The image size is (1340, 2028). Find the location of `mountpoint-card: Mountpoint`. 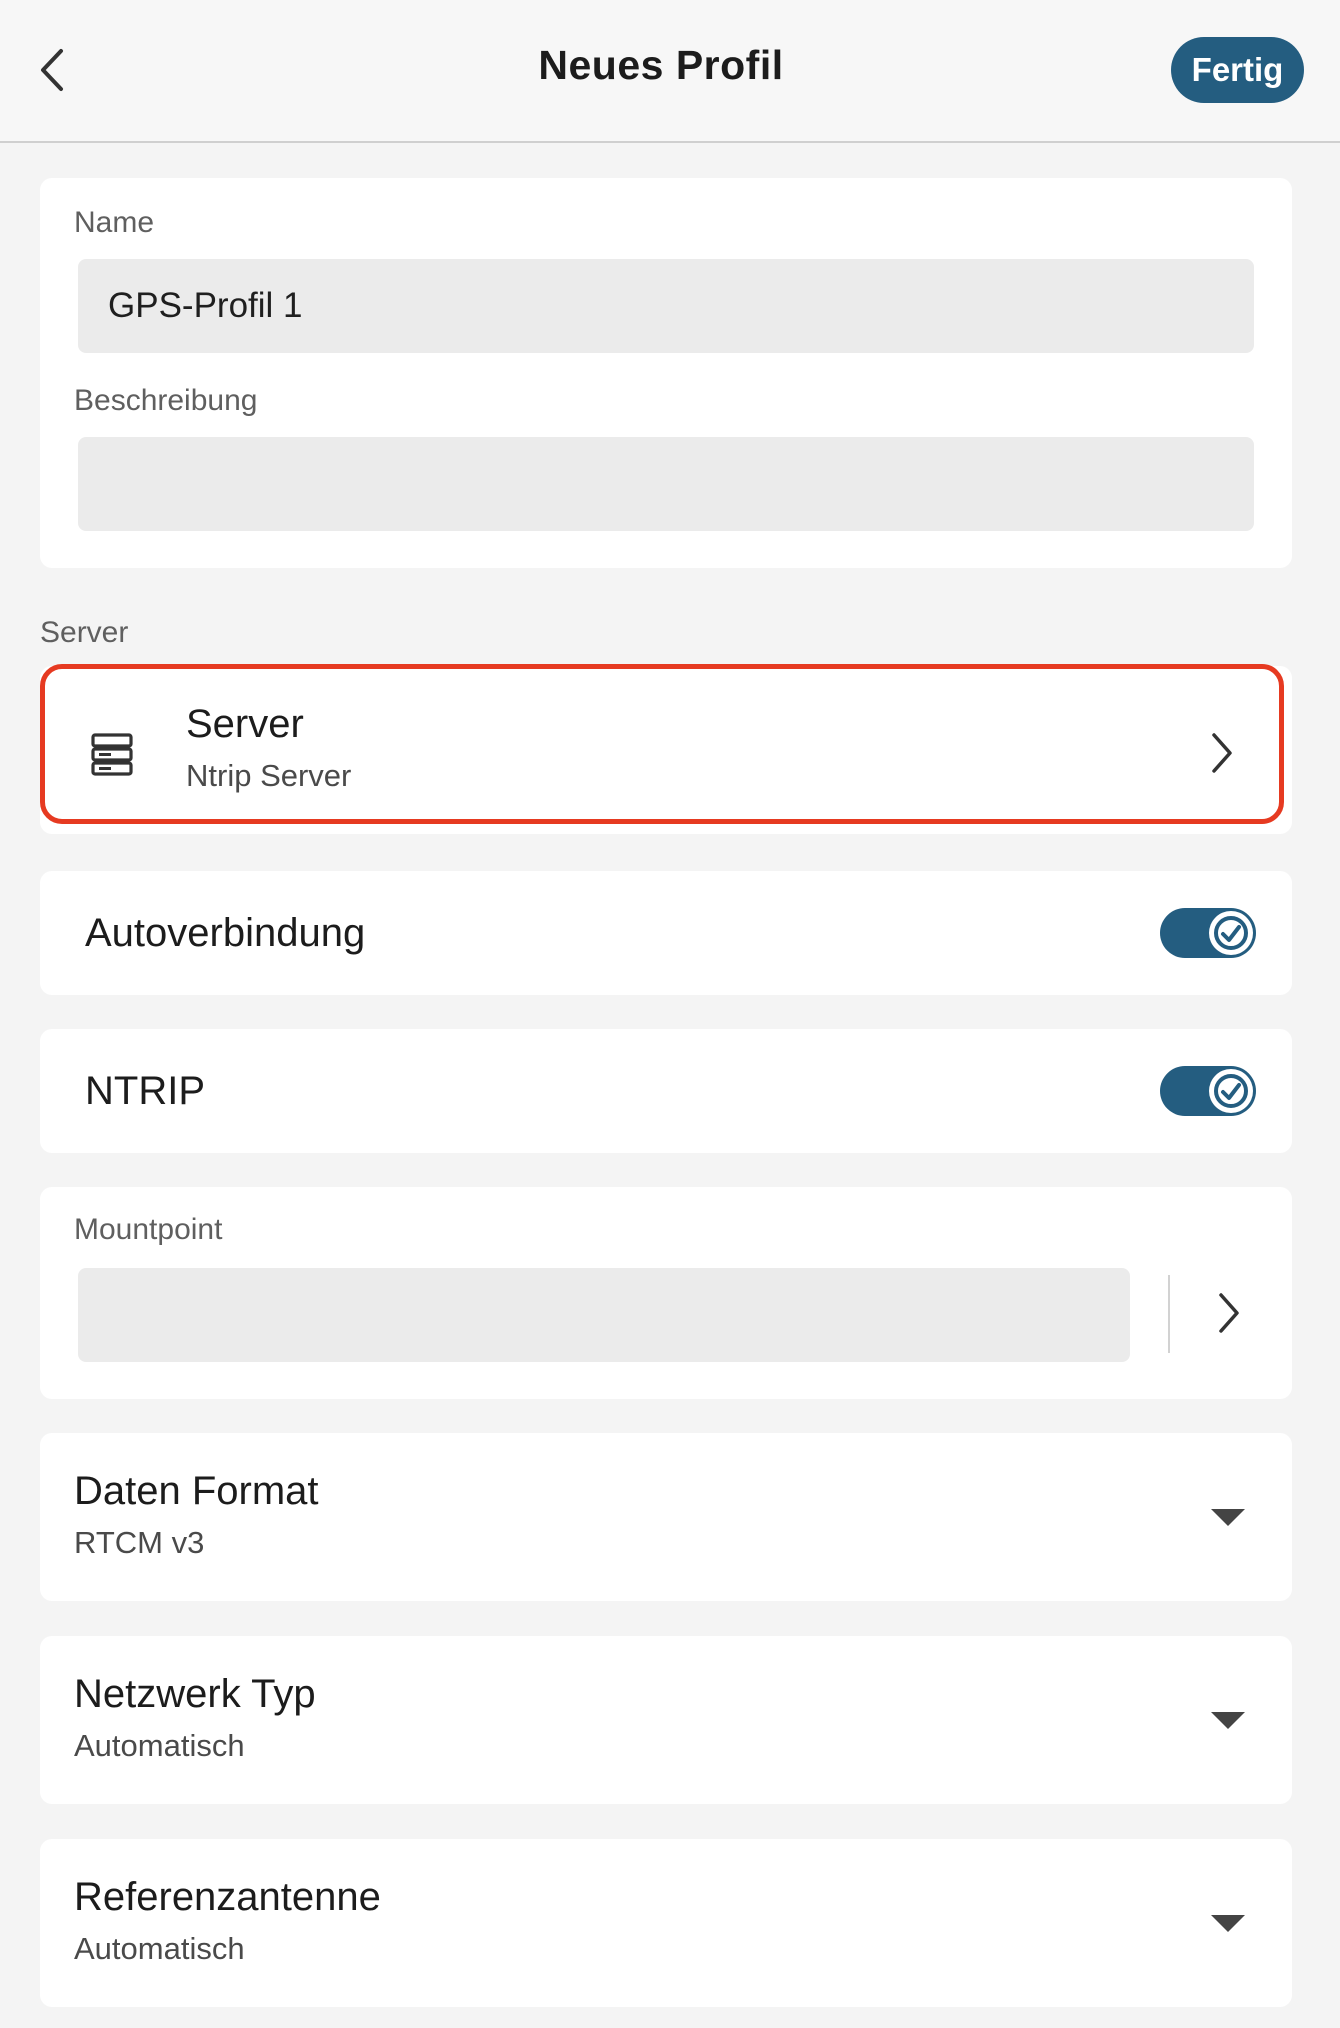

mountpoint-card: Mountpoint is located at coordinates (666, 1293).